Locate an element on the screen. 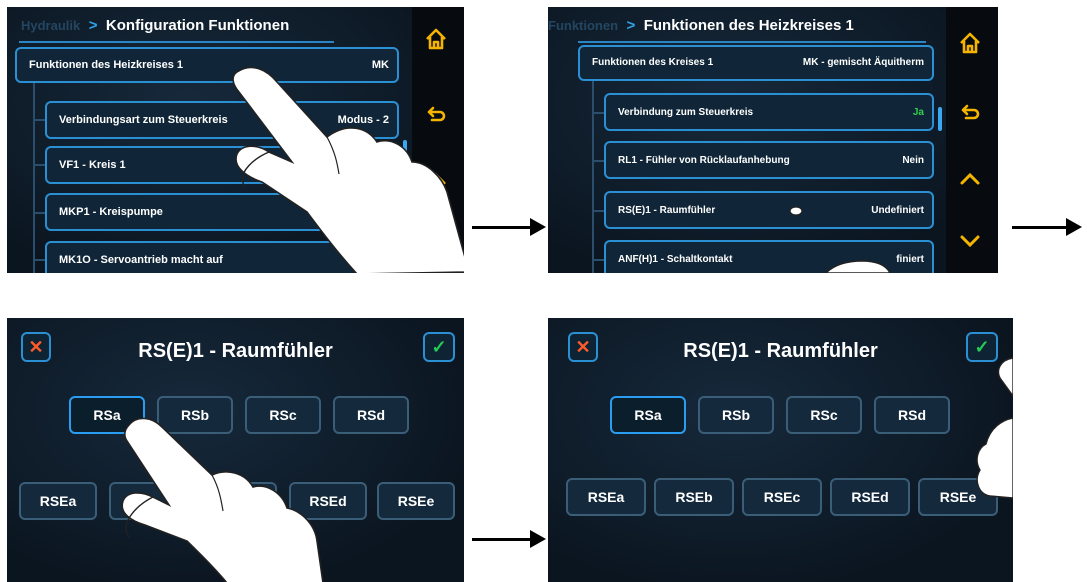 This screenshot has height=582, width=1087. page-title: Funktionen des Heizkreises 1 is located at coordinates (748, 25).